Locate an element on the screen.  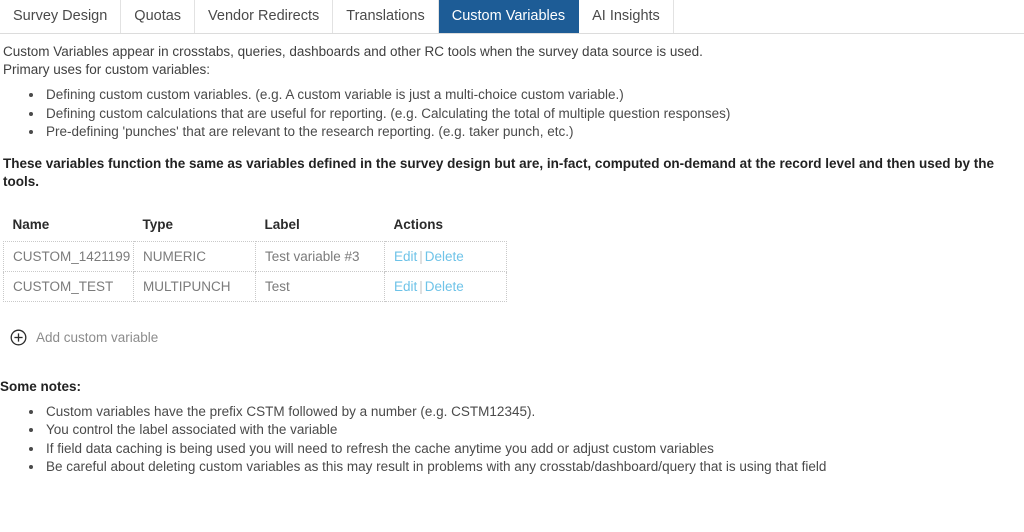
tab-vendor-redirects: Vendor Redirects is located at coordinates (264, 16).